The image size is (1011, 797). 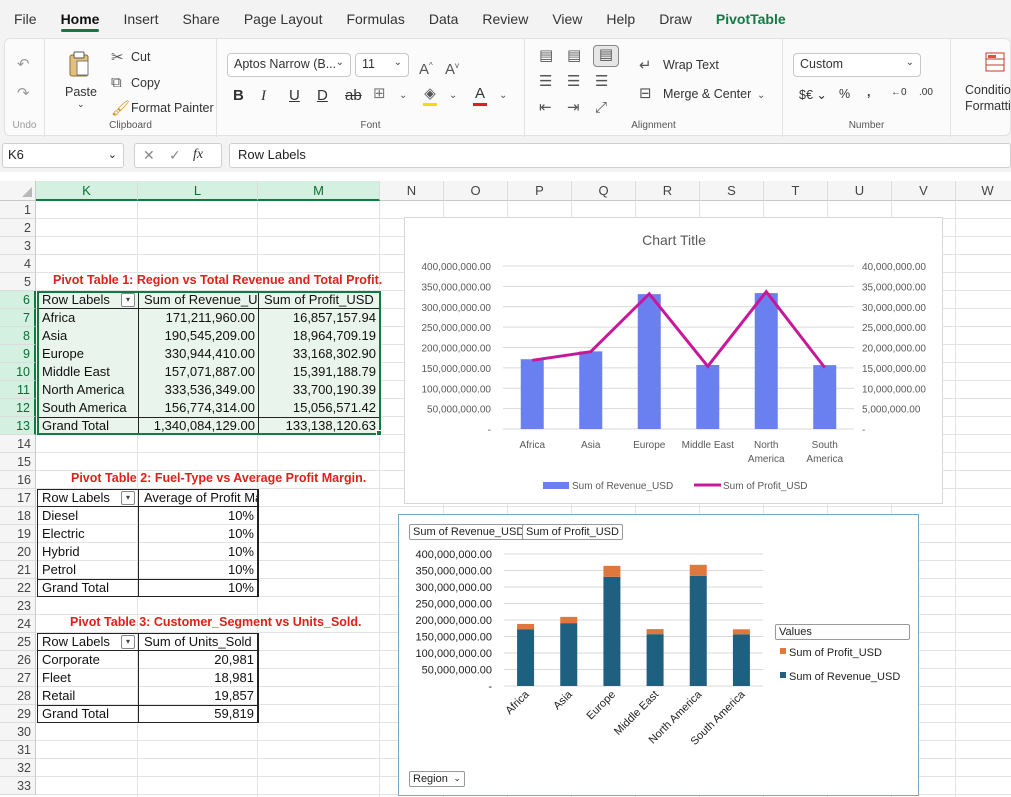 I want to click on conditional-formatting-button: Conditio Formattin, so click(x=982, y=88).